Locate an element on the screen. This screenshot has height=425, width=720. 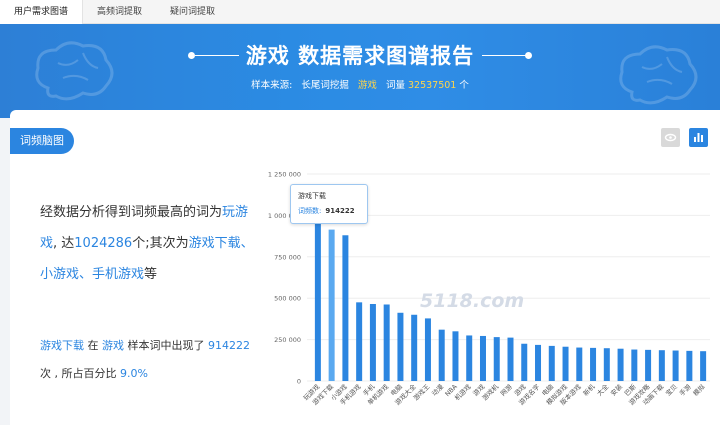
detail-percent: 9.0% is located at coordinates (134, 373).